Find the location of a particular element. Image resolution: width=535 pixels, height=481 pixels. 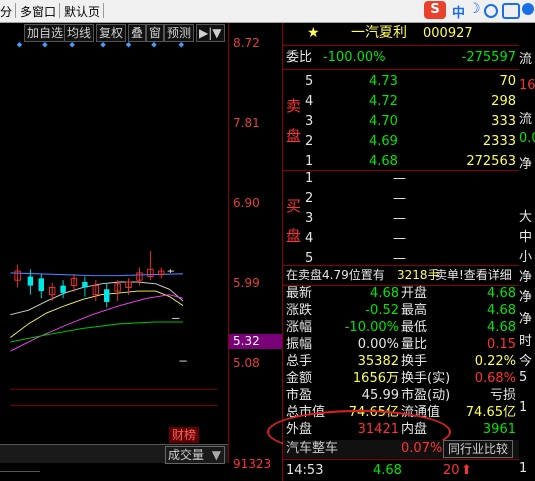

buy-level-row: 2— is located at coordinates (401, 198).